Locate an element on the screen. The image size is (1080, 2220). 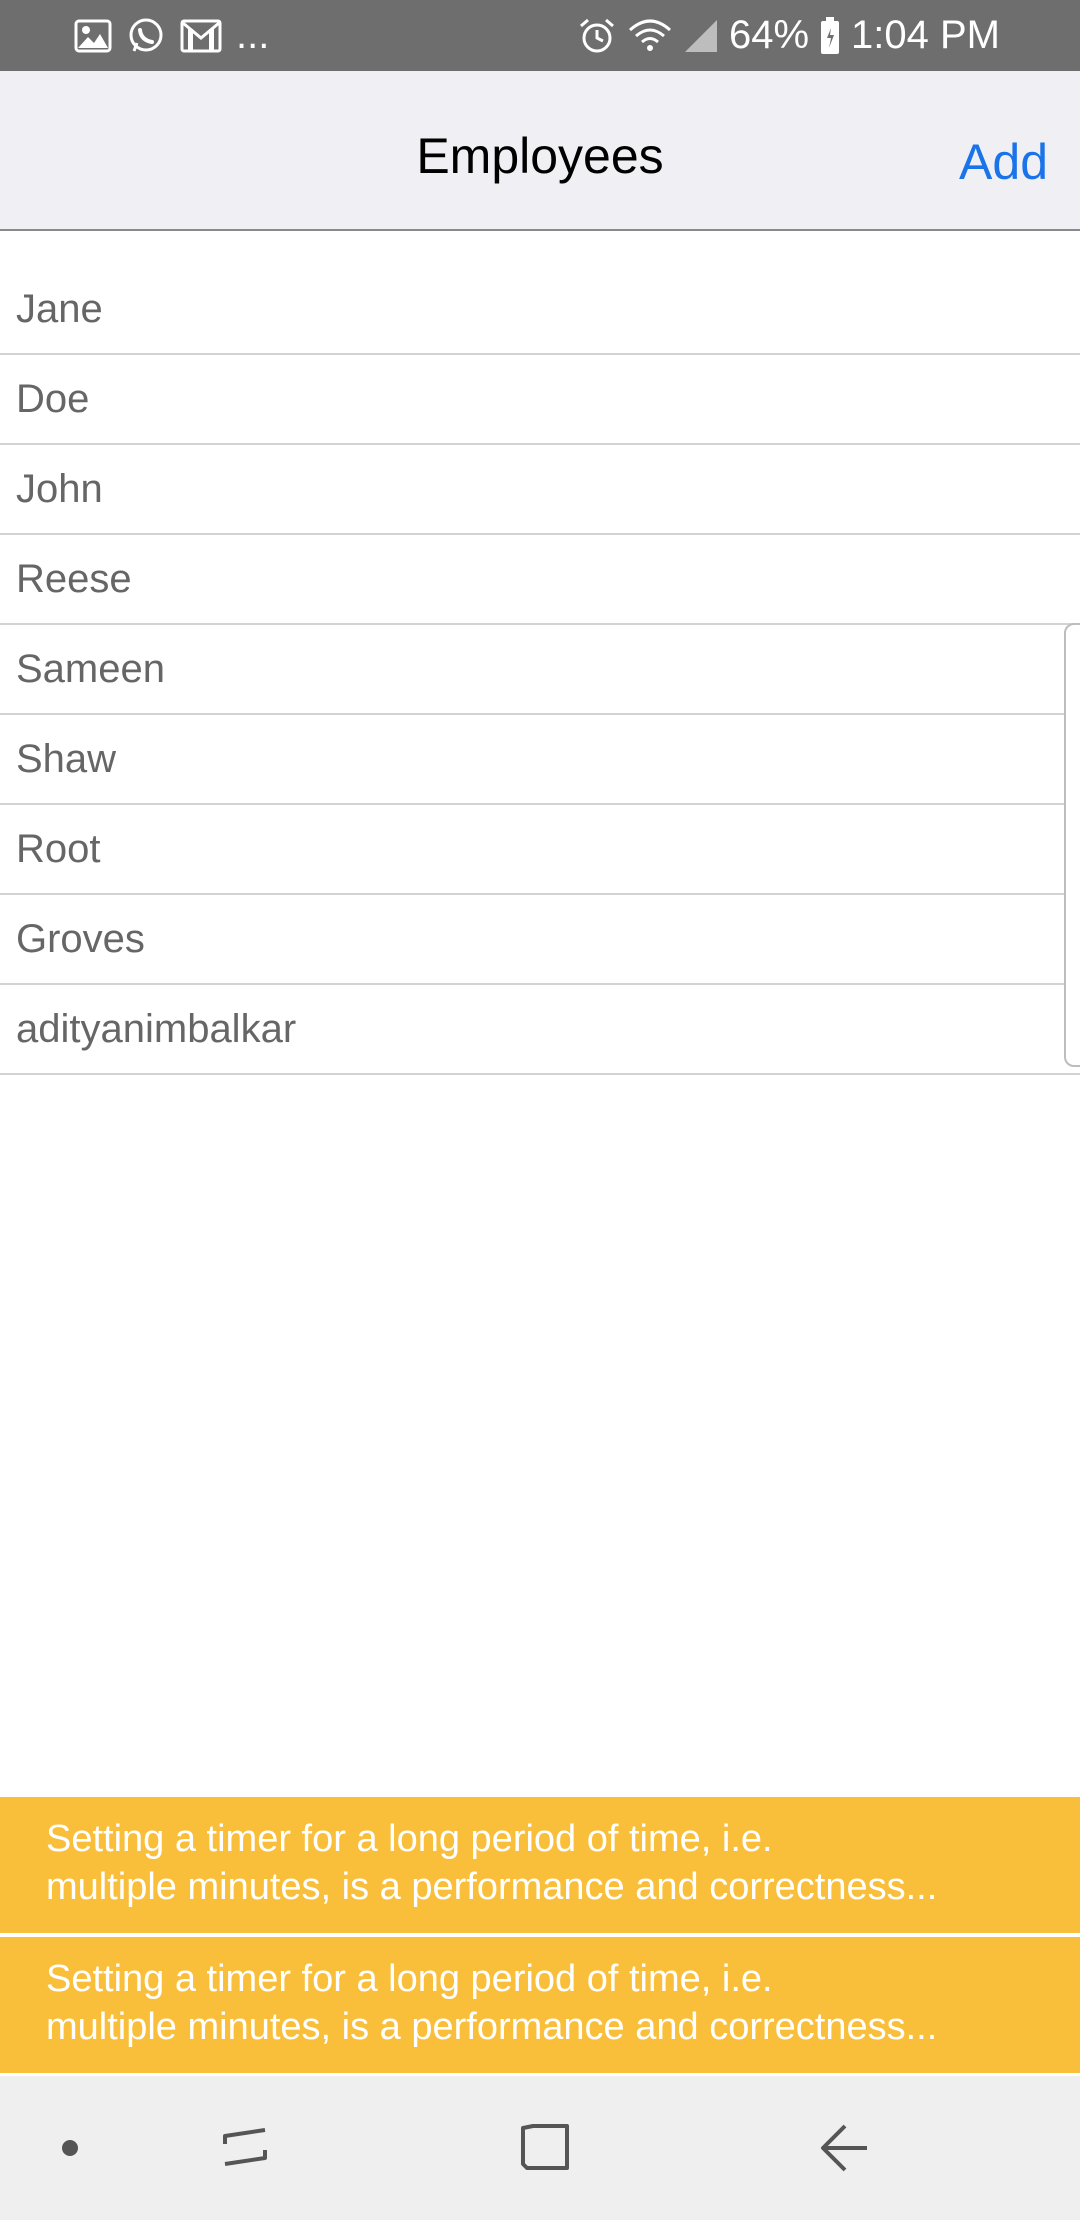
status-bar: ... 64% 1:04 PM is located at coordinates (540, 35).